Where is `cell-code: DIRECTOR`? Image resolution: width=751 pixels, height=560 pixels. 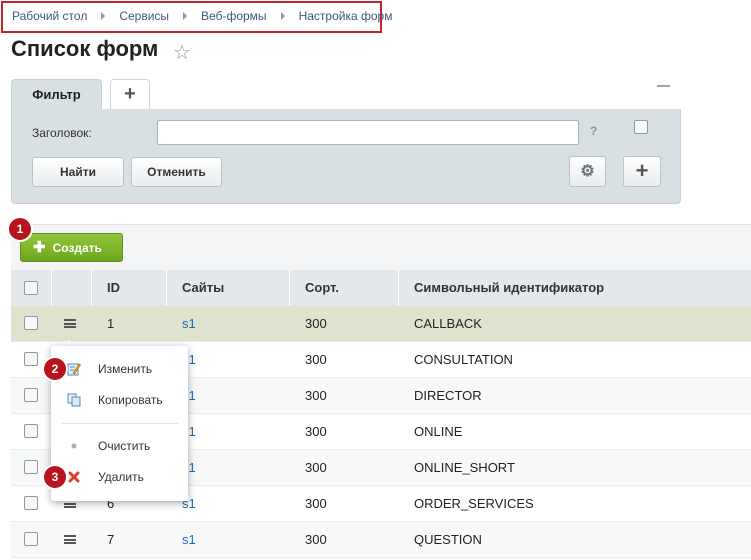 cell-code: DIRECTOR is located at coordinates (448, 395).